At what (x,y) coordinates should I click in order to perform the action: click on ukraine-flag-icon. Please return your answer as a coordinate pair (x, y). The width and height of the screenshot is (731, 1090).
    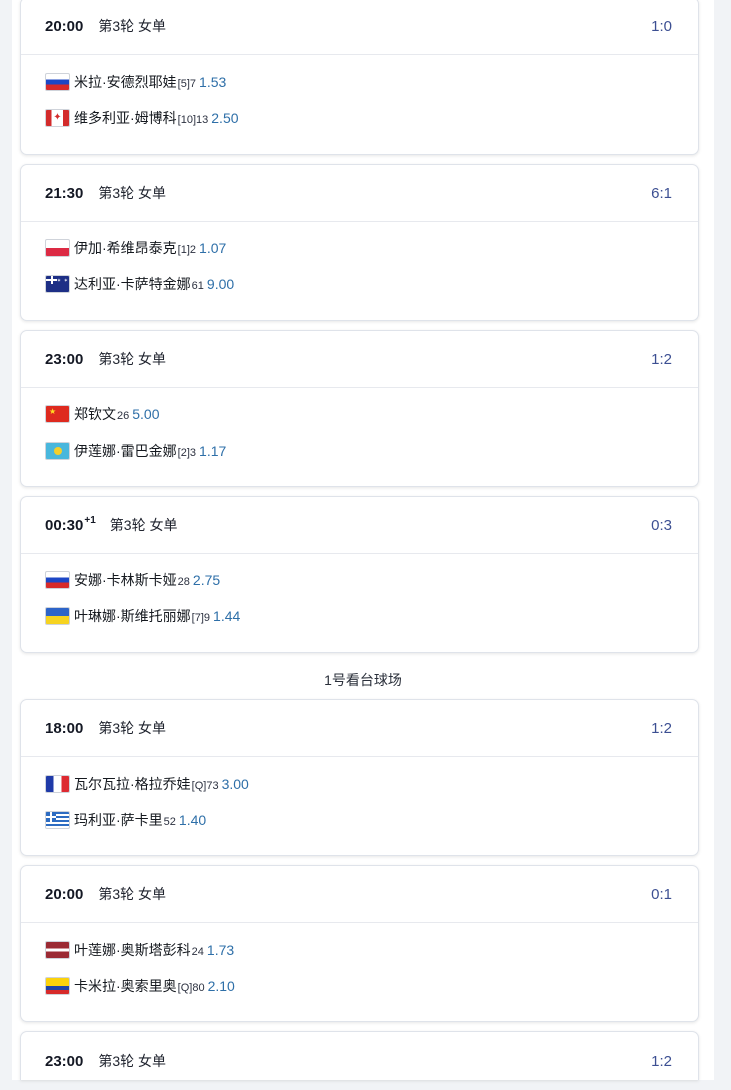
    Looking at the image, I should click on (57, 616).